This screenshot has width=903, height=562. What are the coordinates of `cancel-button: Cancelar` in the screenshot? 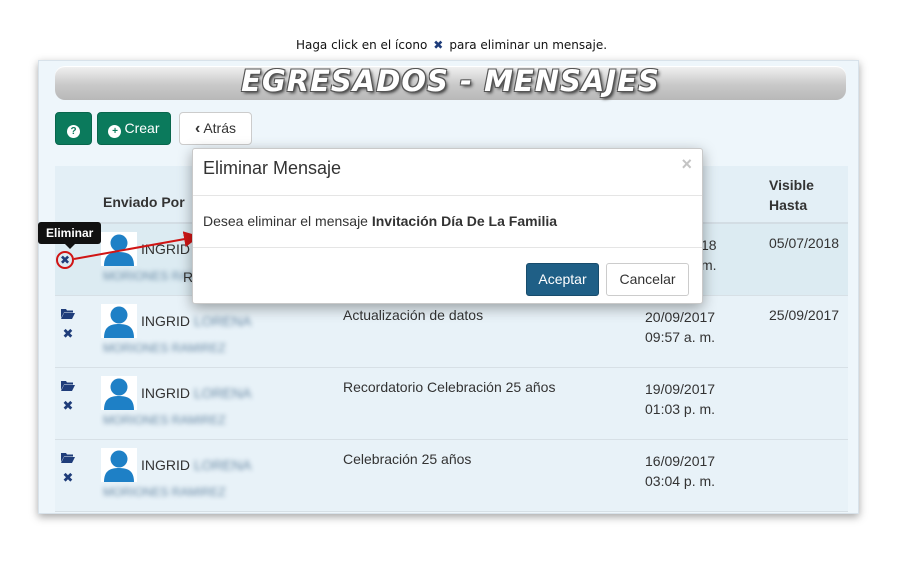 It's located at (647, 279).